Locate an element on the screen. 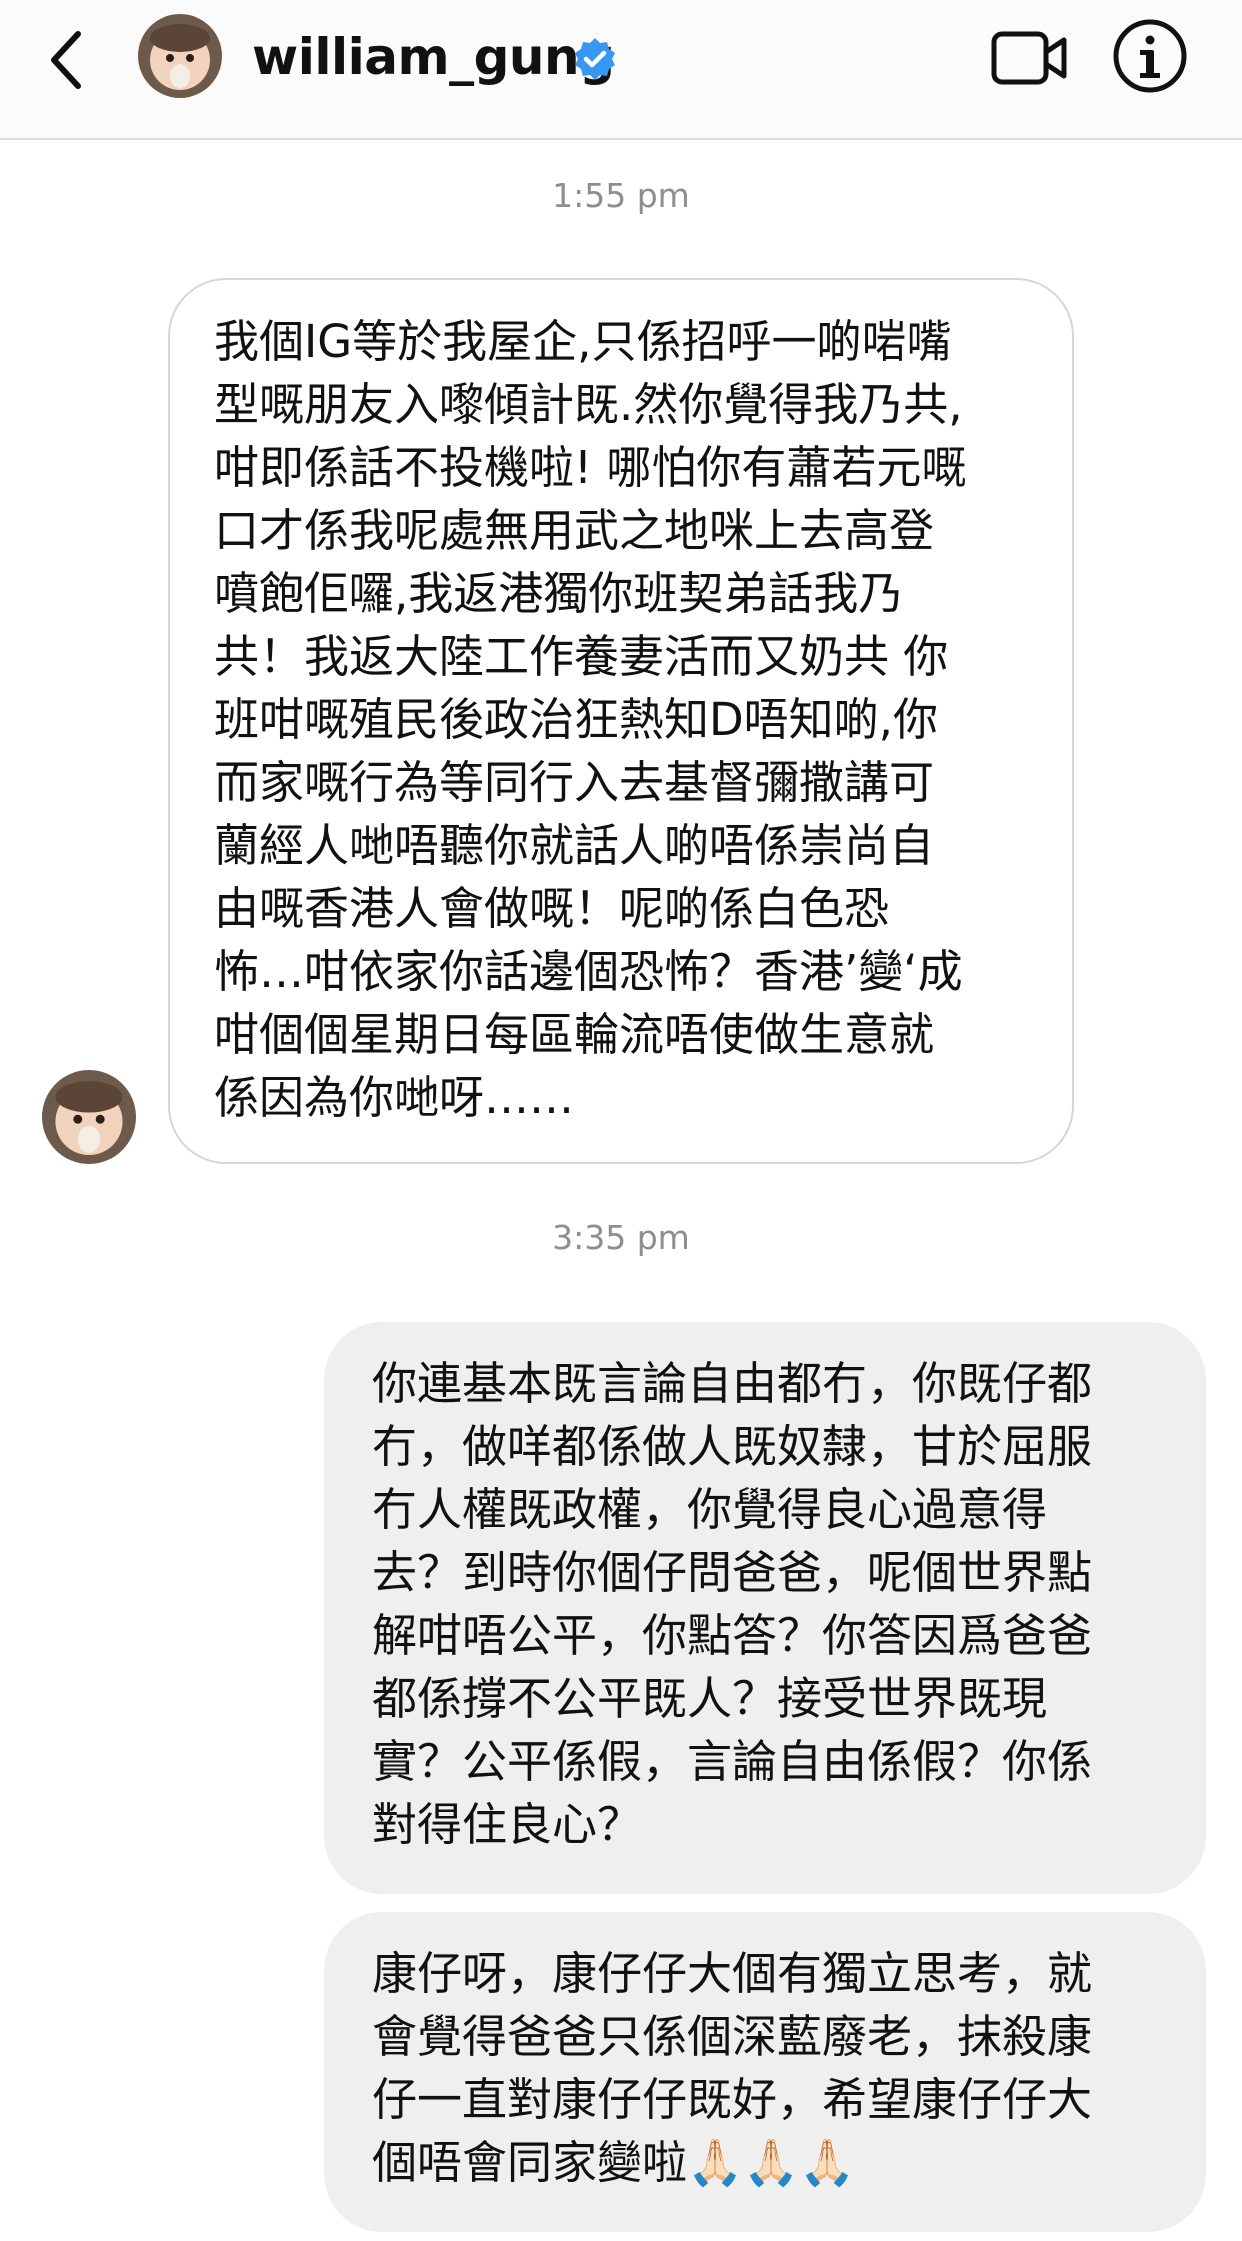  chevron-left-icon is located at coordinates (66, 60).